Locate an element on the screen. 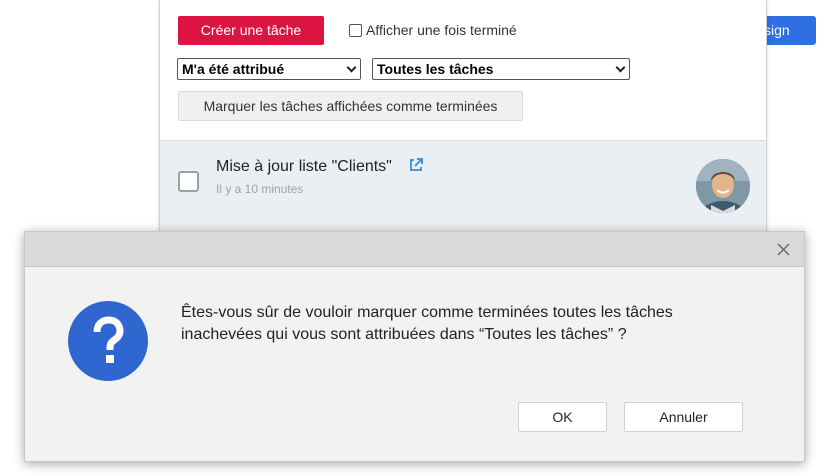 The image size is (827, 476). assigned-filter-value: M'a été attribué is located at coordinates (233, 69).